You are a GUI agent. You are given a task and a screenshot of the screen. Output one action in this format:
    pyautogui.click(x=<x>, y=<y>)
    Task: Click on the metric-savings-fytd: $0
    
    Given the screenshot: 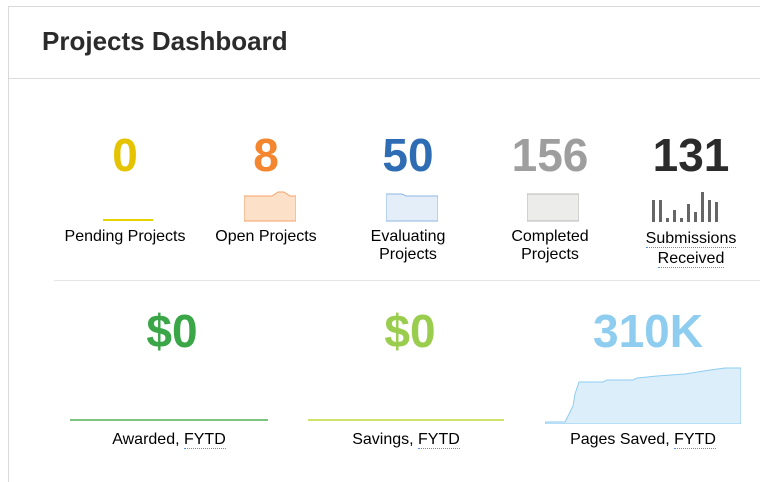 What is the action you would take?
    pyautogui.click(x=410, y=331)
    